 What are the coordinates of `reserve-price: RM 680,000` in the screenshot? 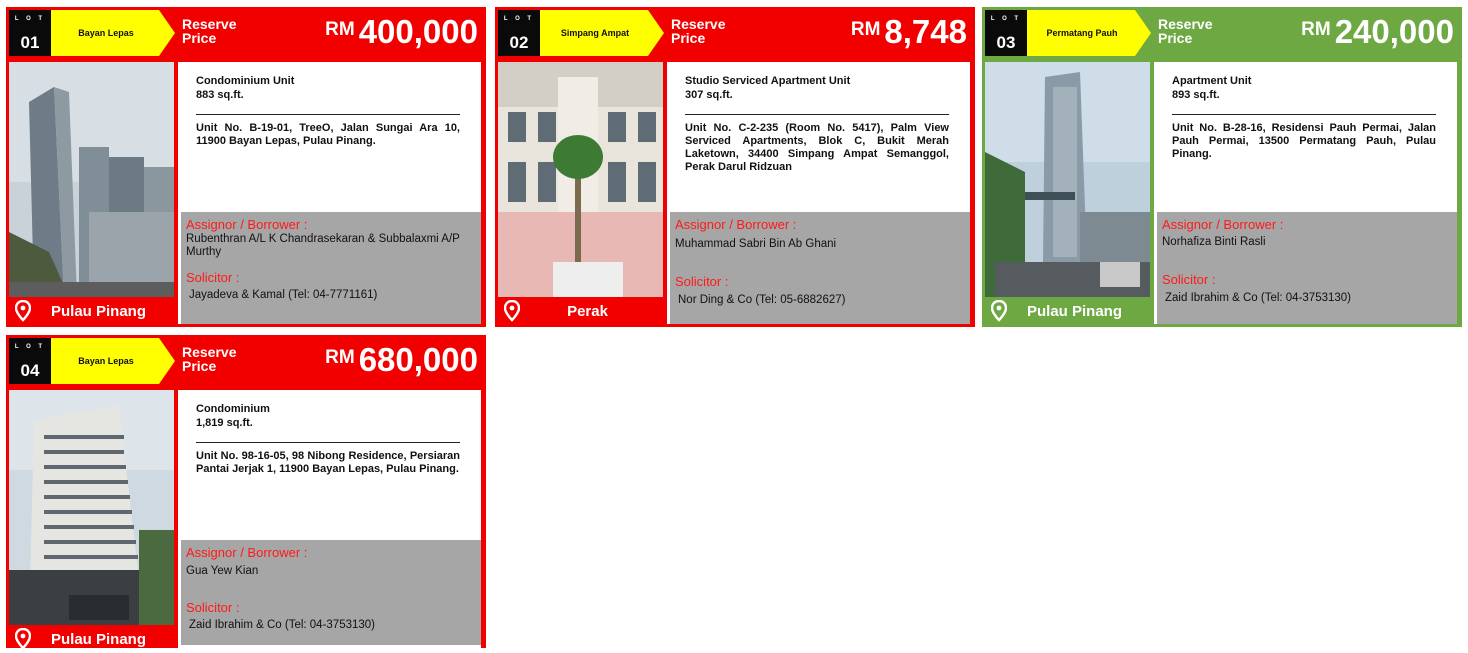 It's located at (401, 360).